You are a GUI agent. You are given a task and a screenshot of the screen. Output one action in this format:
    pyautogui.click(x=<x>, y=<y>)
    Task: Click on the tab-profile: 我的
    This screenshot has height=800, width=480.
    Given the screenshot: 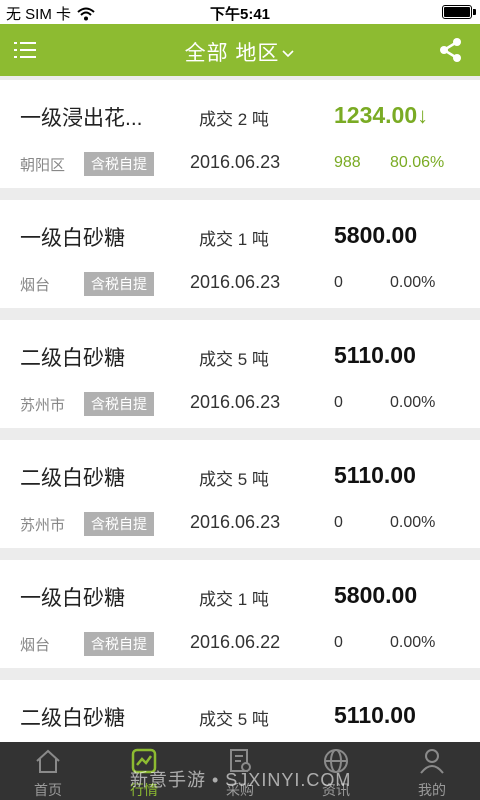 What is the action you would take?
    pyautogui.click(x=432, y=771)
    